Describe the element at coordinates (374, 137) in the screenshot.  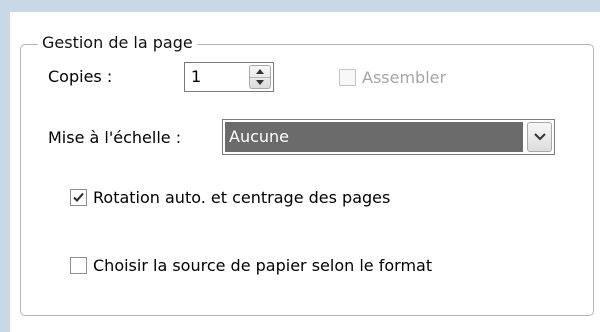
I see `scaling-selected-value: Aucune` at that location.